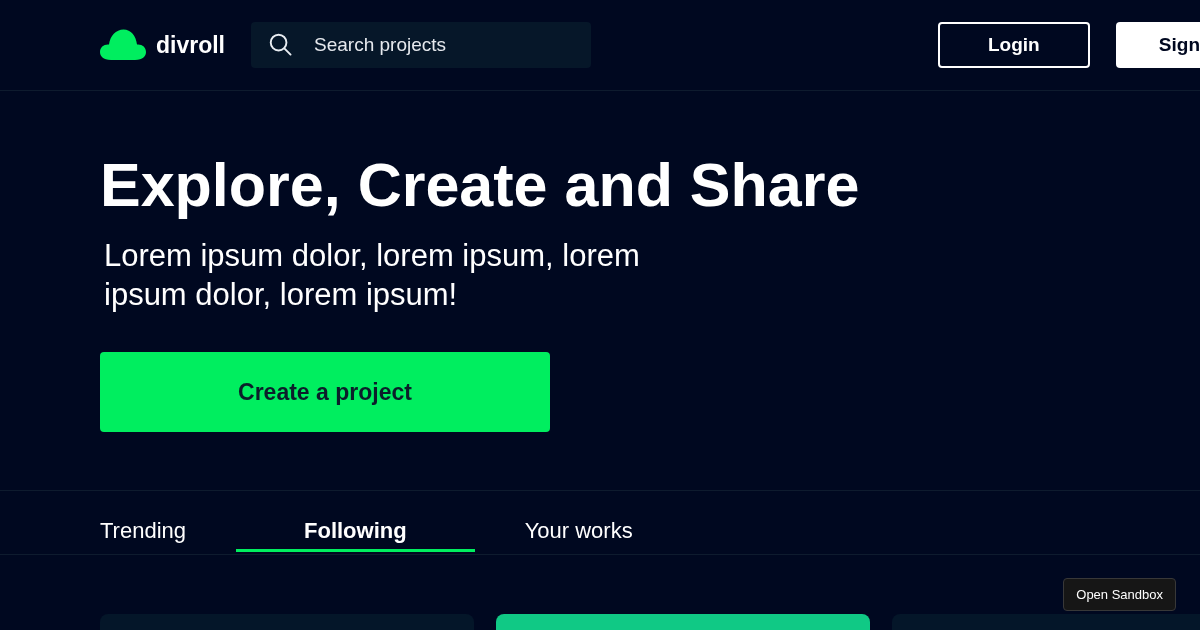 This screenshot has height=630, width=1200. What do you see at coordinates (190, 45) in the screenshot?
I see `brand-name: divroll` at bounding box center [190, 45].